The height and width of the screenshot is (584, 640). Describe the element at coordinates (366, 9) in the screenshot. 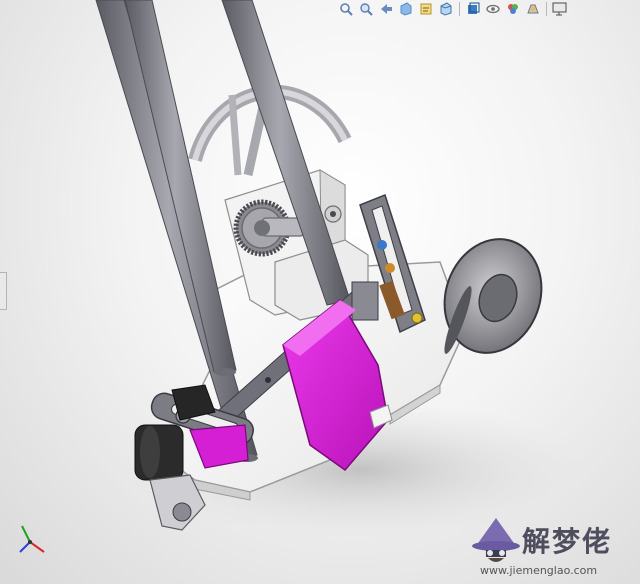

I see `zoom-to-area-icon` at that location.